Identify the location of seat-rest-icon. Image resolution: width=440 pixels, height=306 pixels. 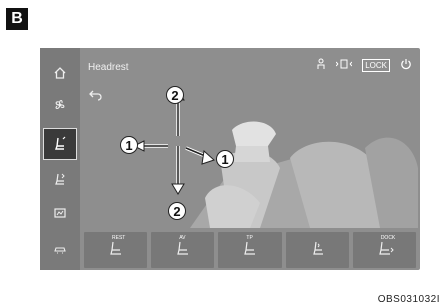
(115, 248).